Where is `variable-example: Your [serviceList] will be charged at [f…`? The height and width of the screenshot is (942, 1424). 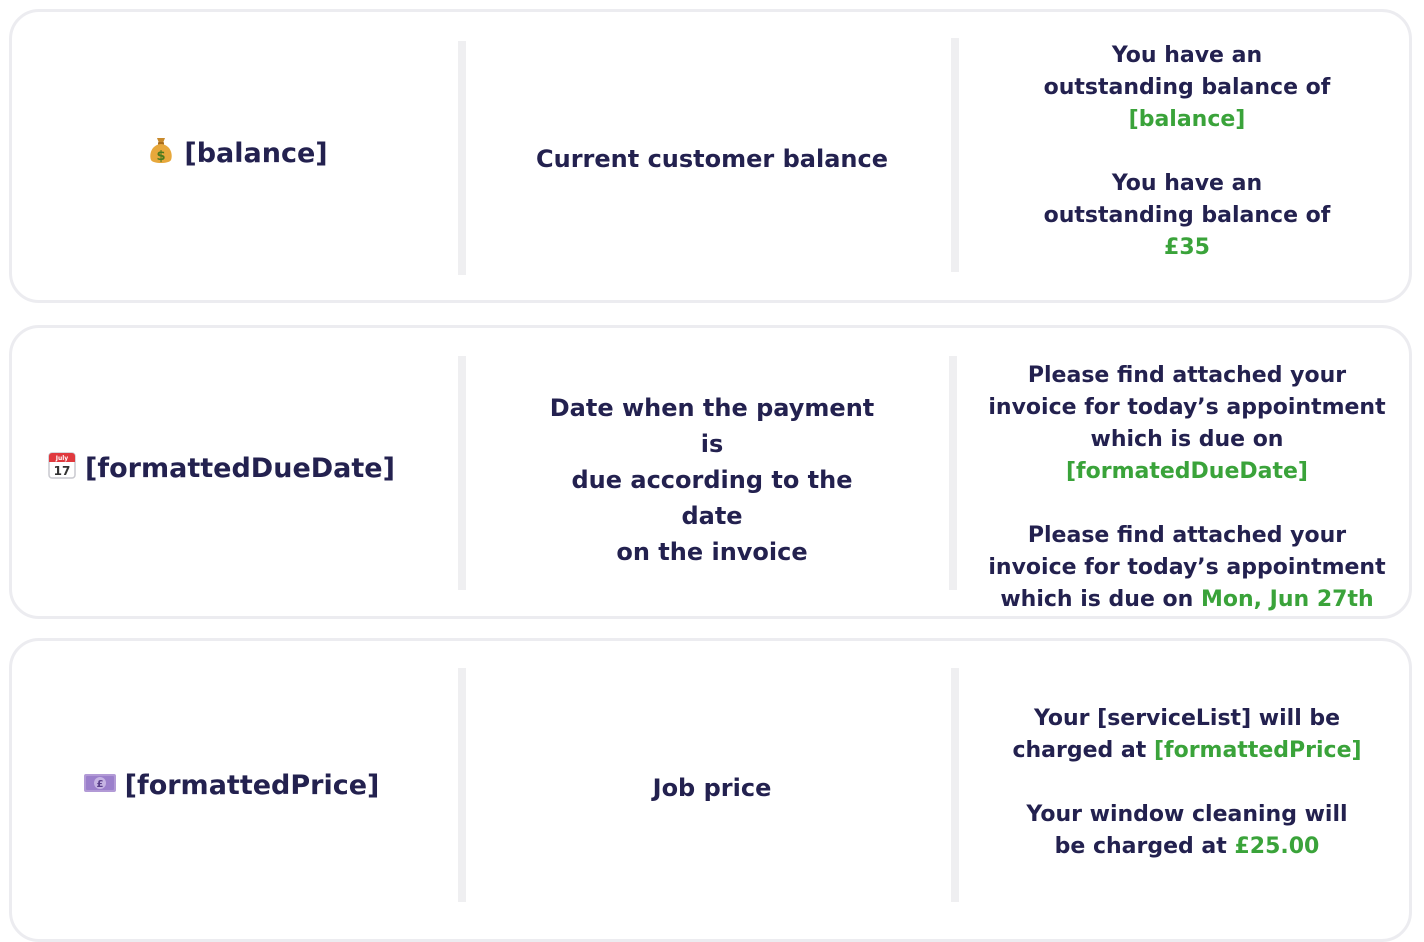 variable-example: Your [serviceList] will be charged at [f… is located at coordinates (1185, 783).